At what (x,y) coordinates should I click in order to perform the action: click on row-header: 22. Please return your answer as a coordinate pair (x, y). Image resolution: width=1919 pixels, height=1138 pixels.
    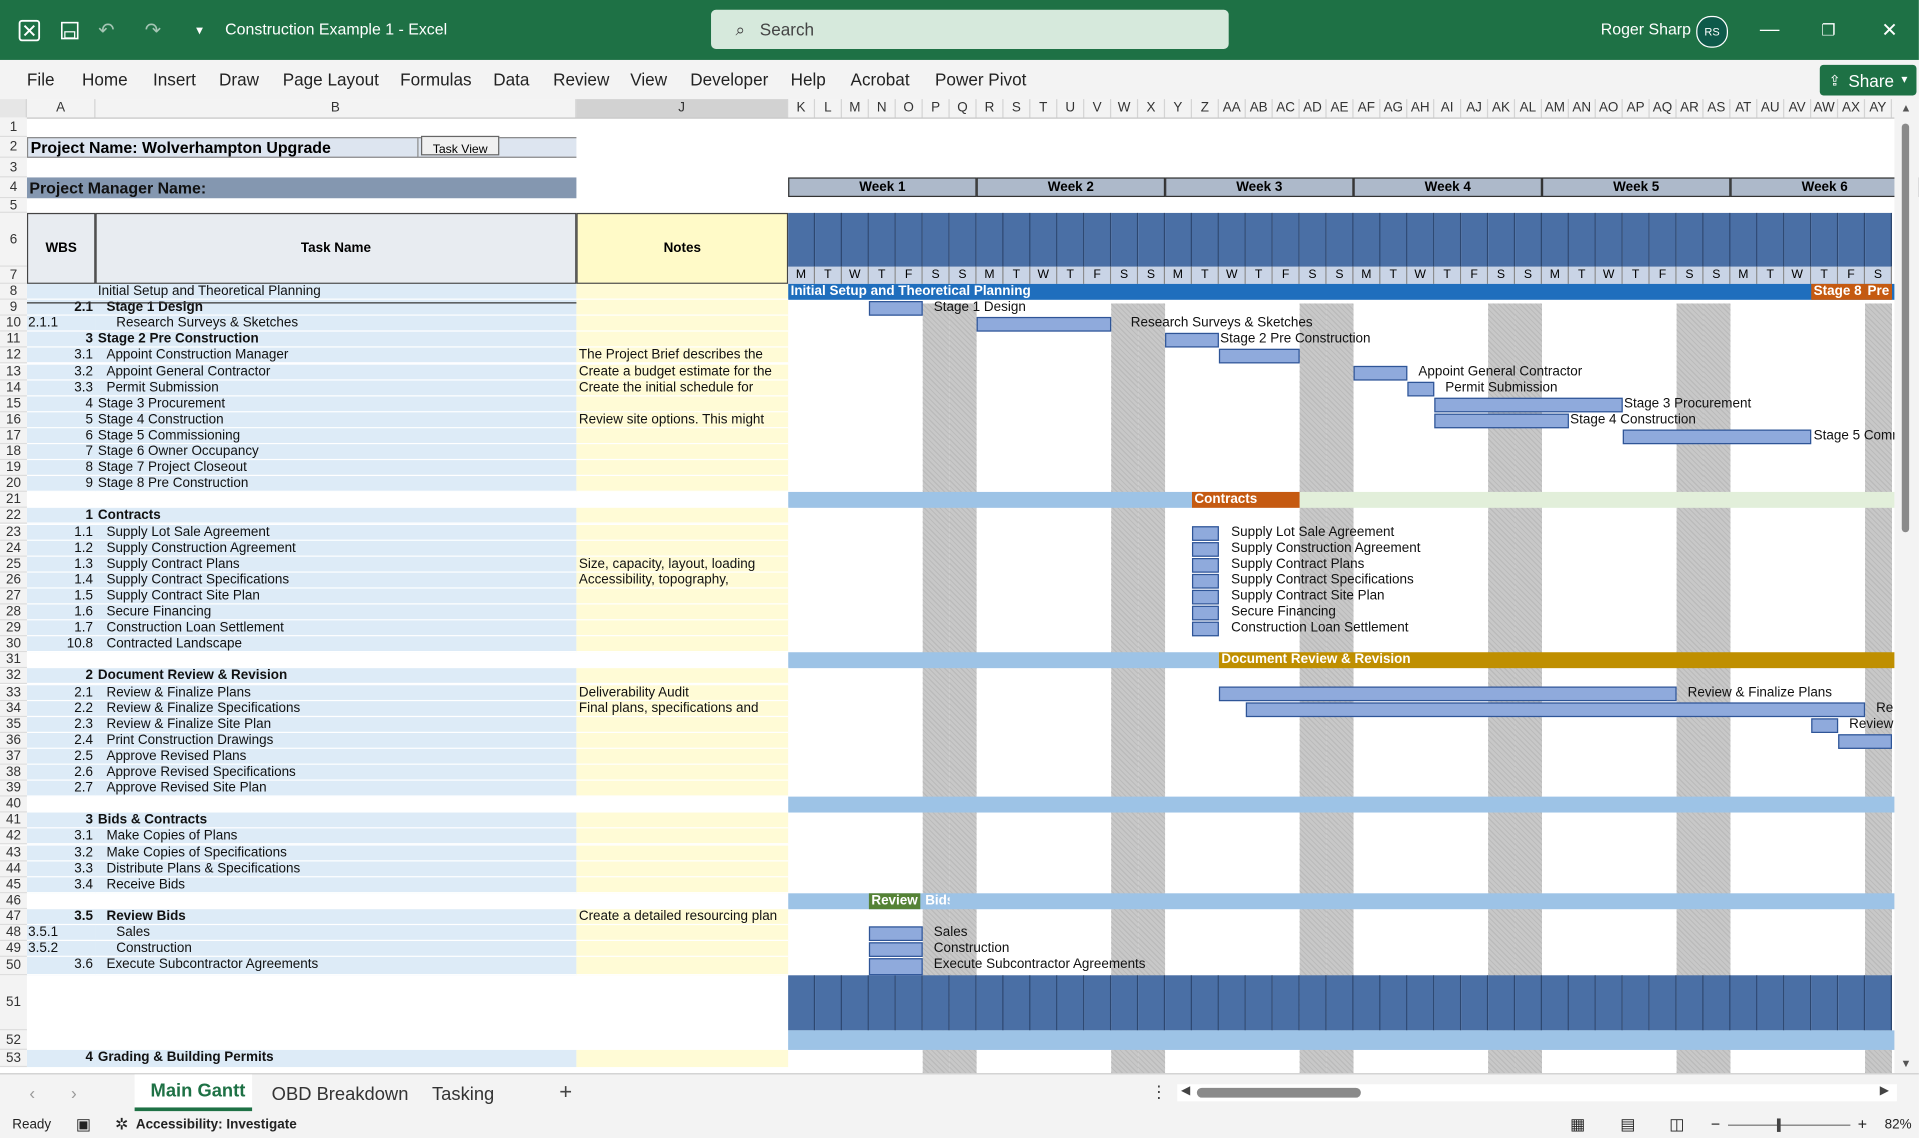
    Looking at the image, I should click on (13, 516).